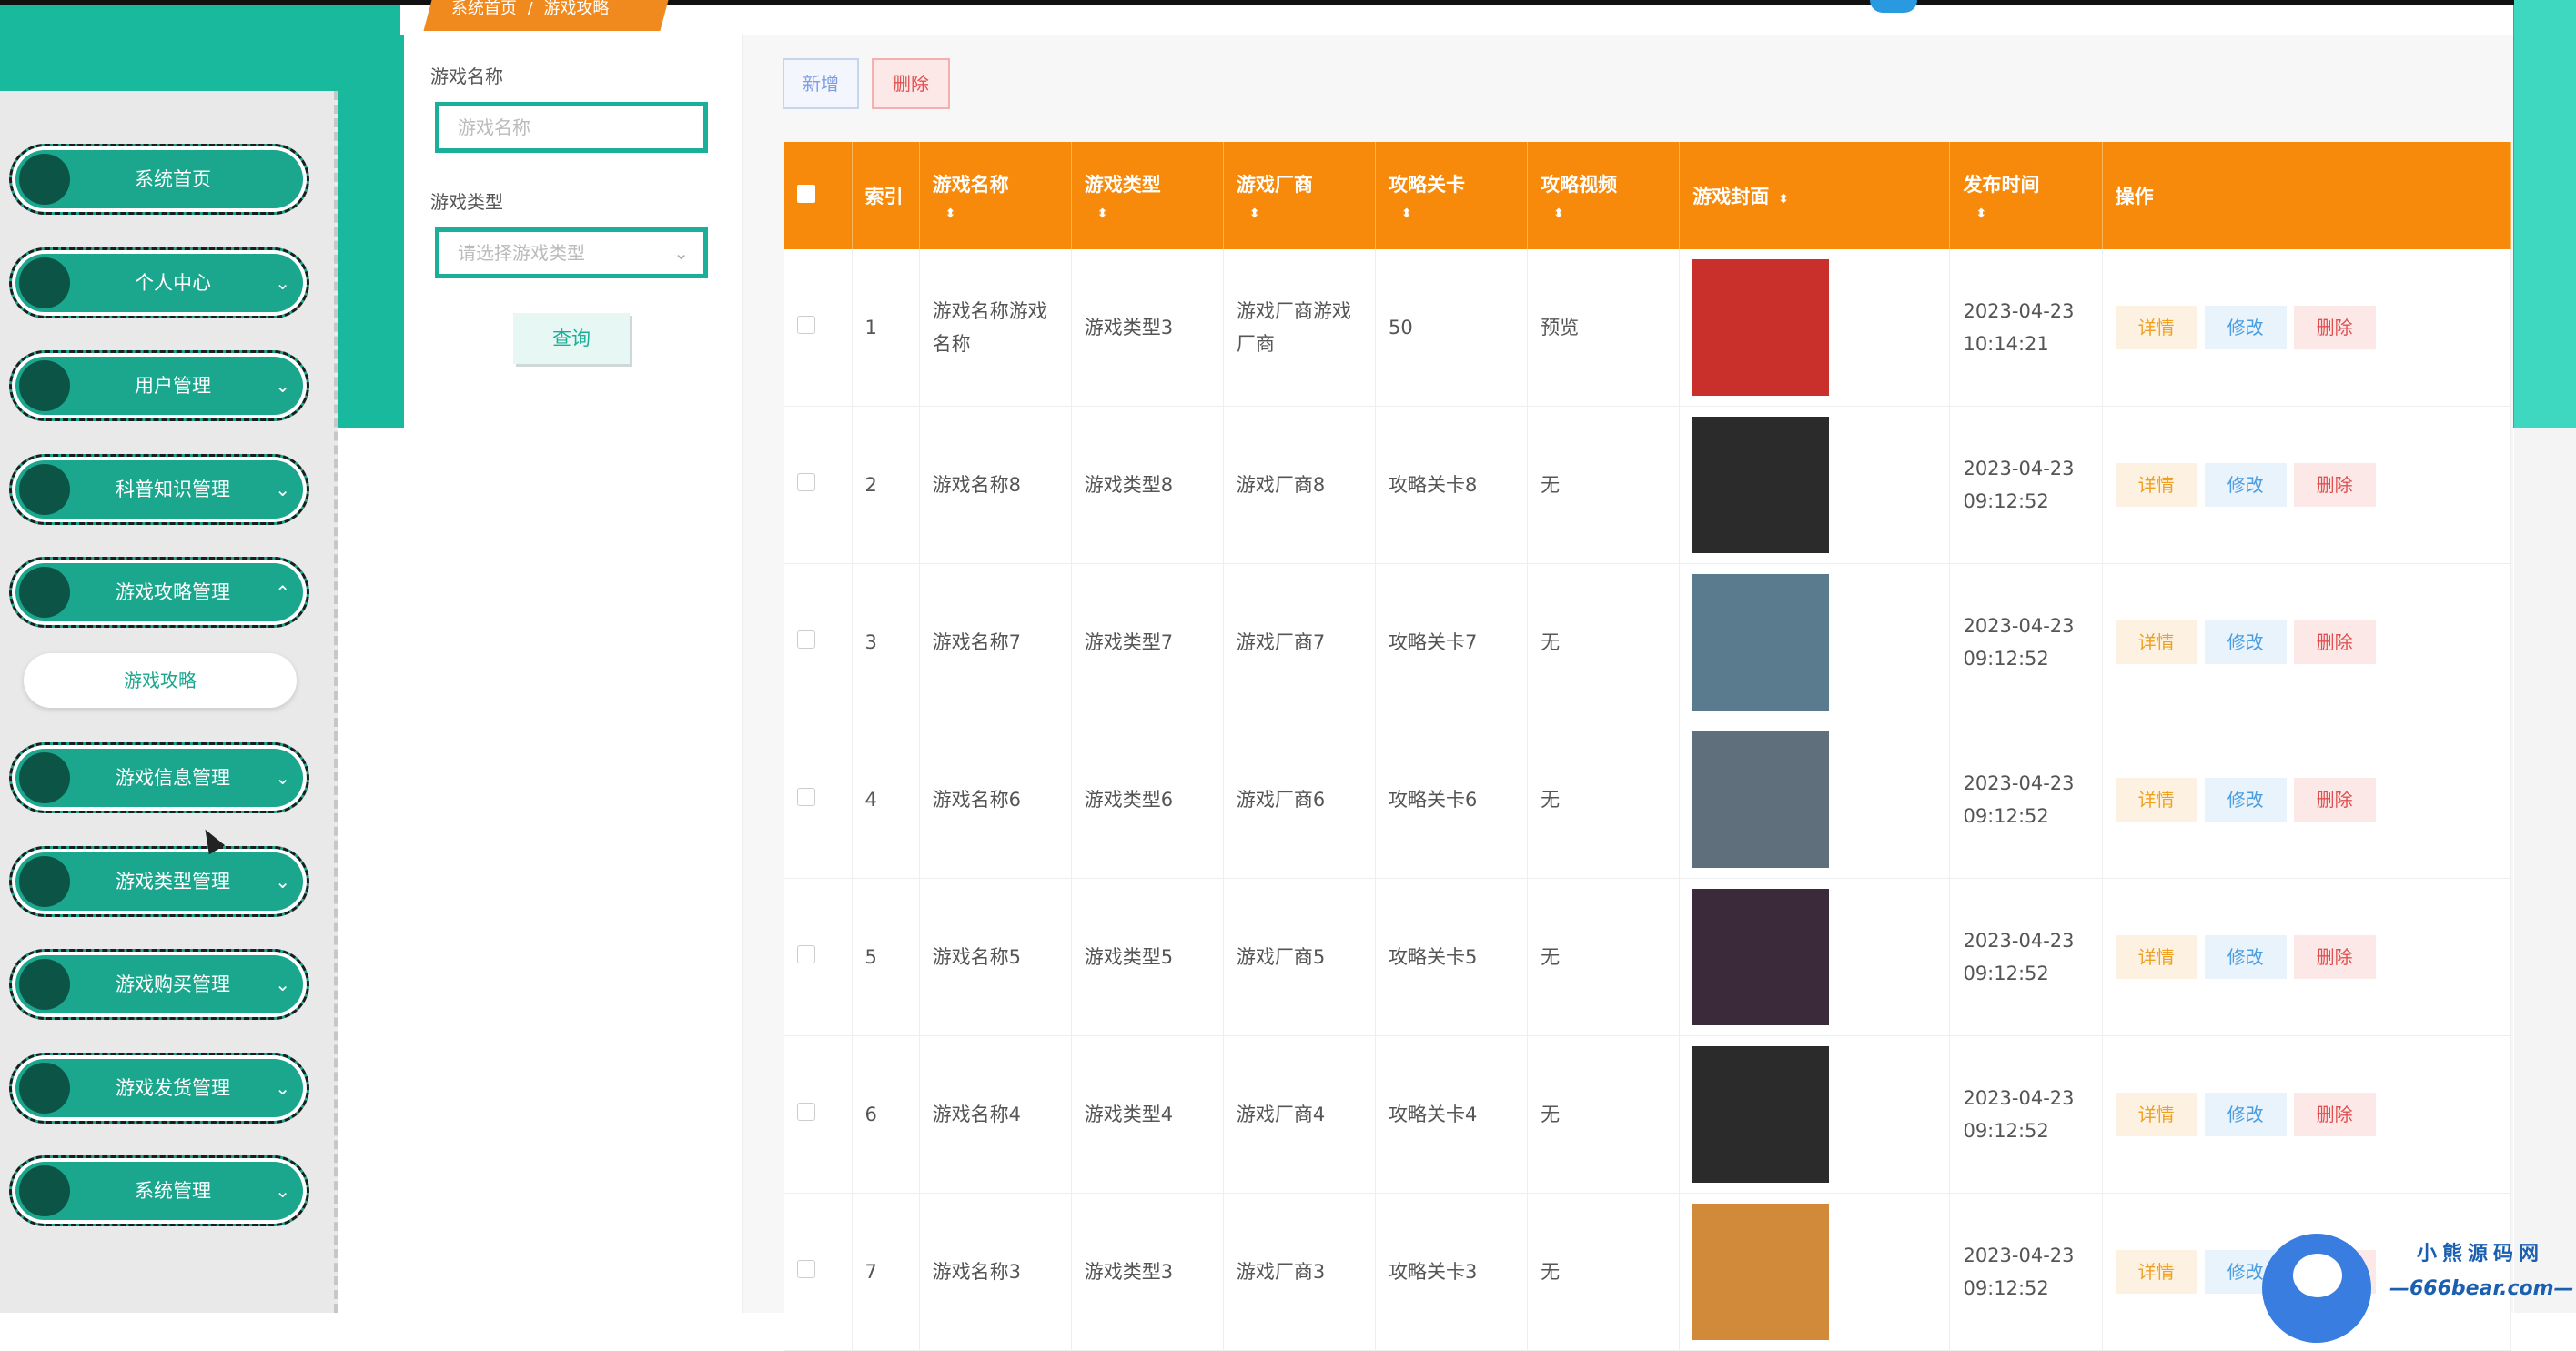 Image resolution: width=2576 pixels, height=1351 pixels. Describe the element at coordinates (571, 339) in the screenshot. I see `query-button: 查询` at that location.